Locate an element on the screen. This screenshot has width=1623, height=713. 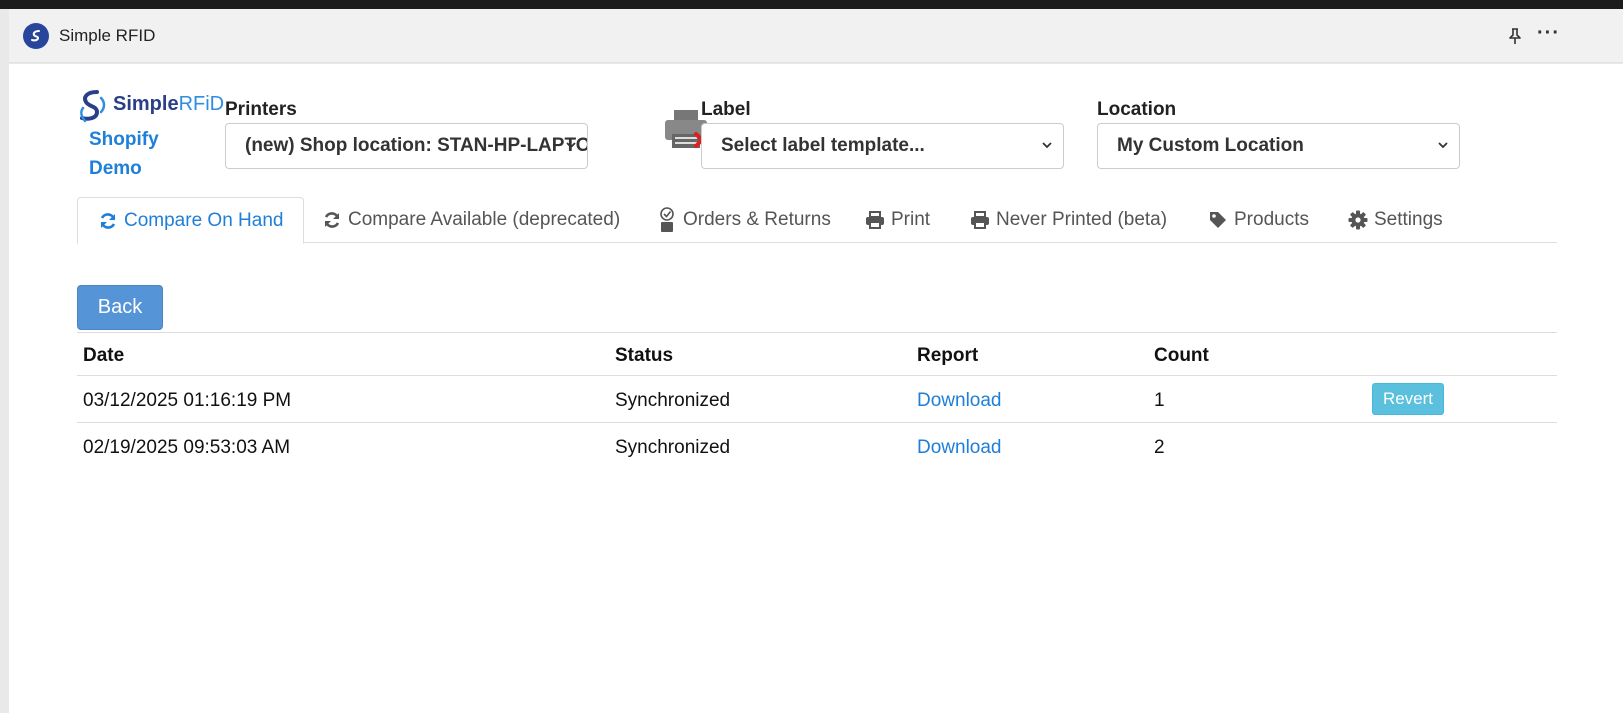
tab-compare-available: Compare Available (deprecated) is located at coordinates (471, 220).